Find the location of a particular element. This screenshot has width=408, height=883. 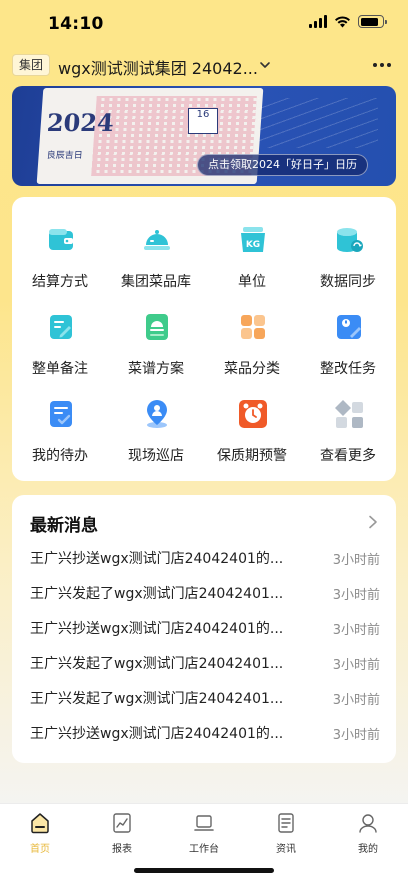

chevron-right-icon is located at coordinates (373, 522).